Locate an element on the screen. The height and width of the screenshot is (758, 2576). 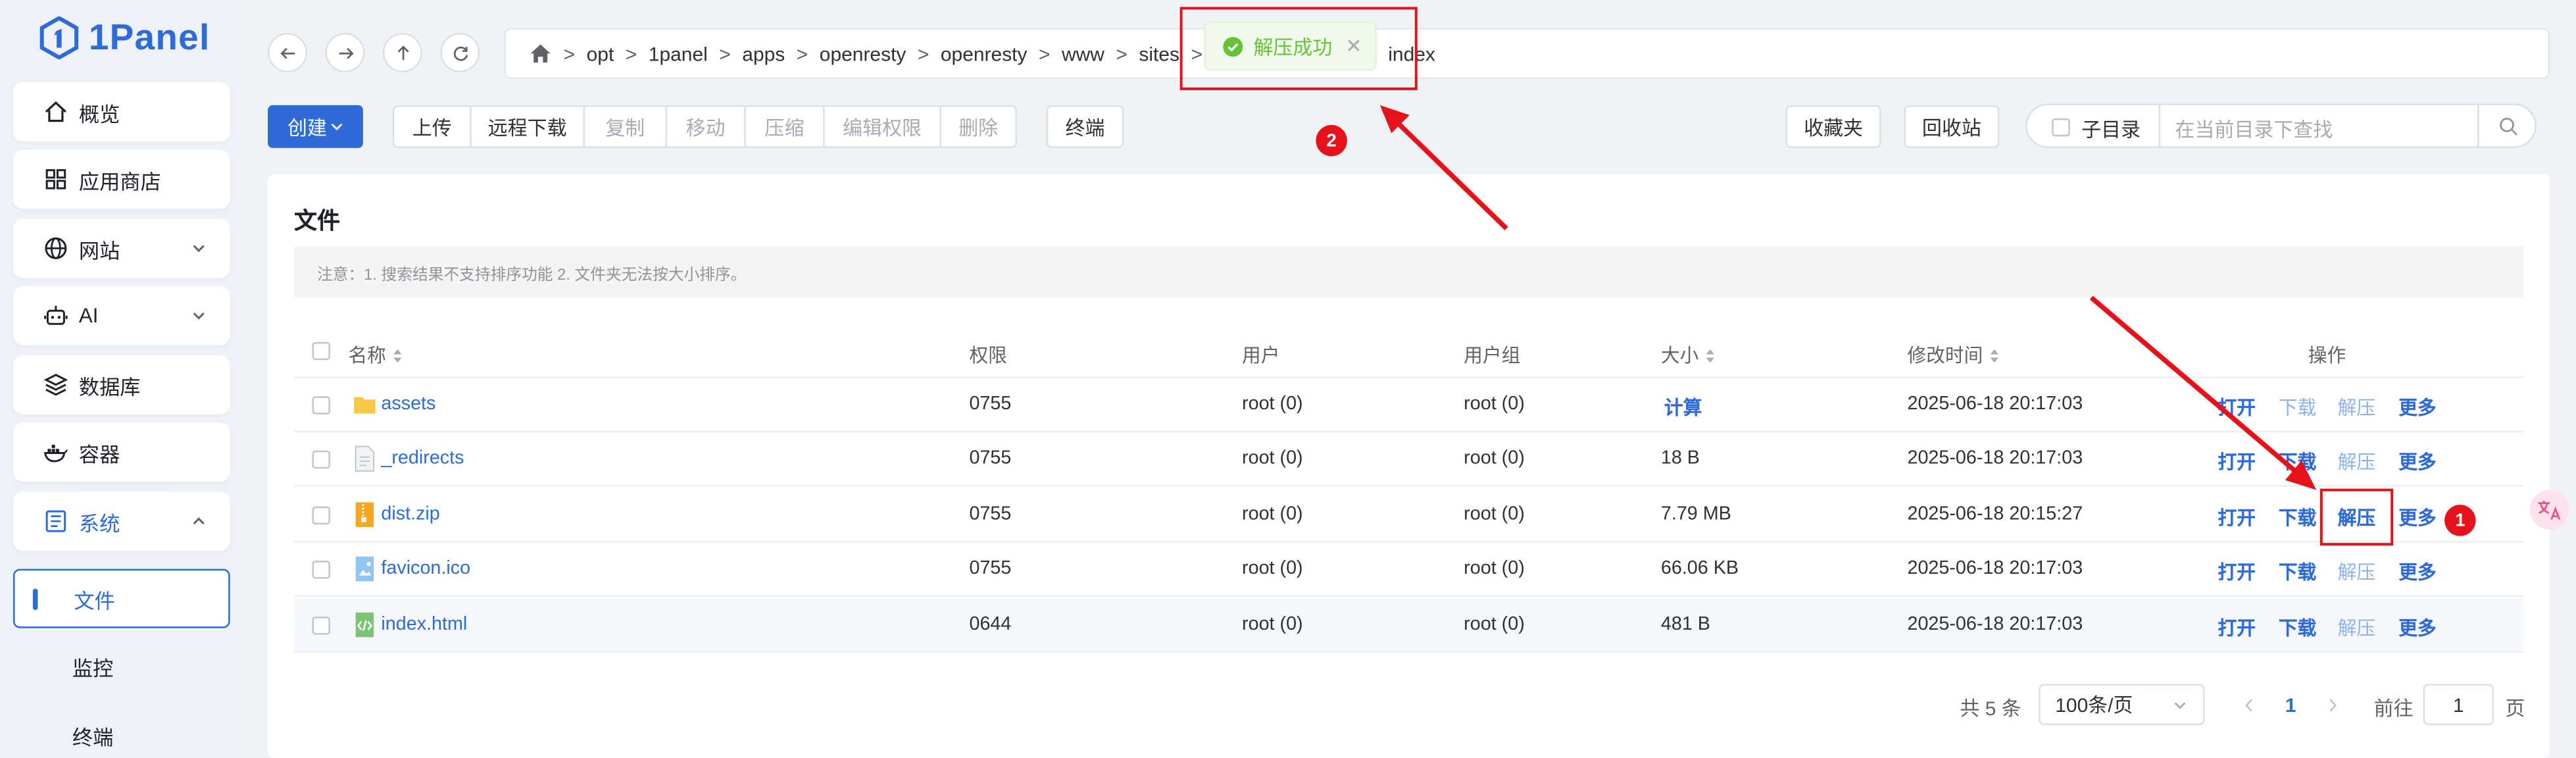
next-page-icon is located at coordinates (2333, 705).